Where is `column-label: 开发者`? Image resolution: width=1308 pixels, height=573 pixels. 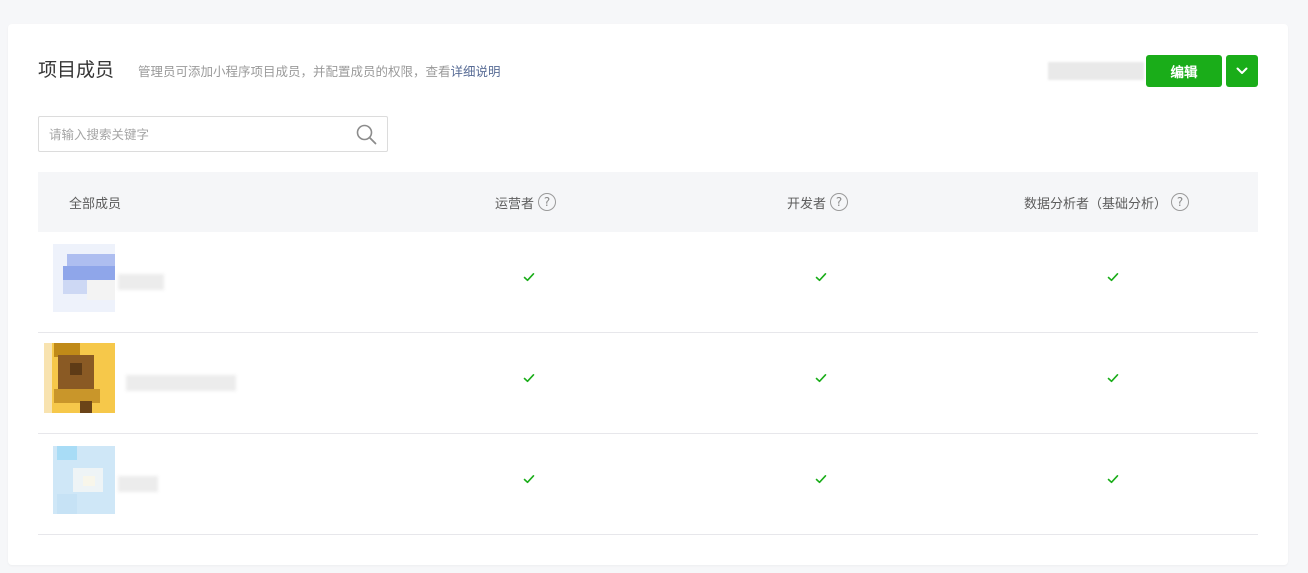
column-label: 开发者 is located at coordinates (807, 204).